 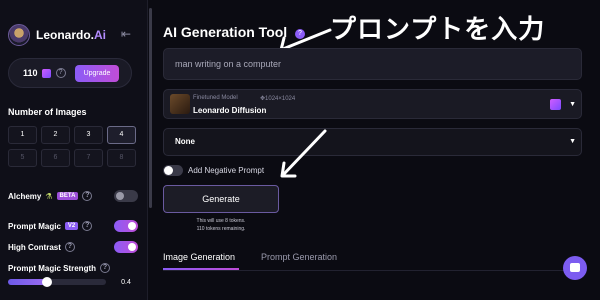 What do you see at coordinates (372, 142) in the screenshot?
I see `style-select: None ▼` at bounding box center [372, 142].